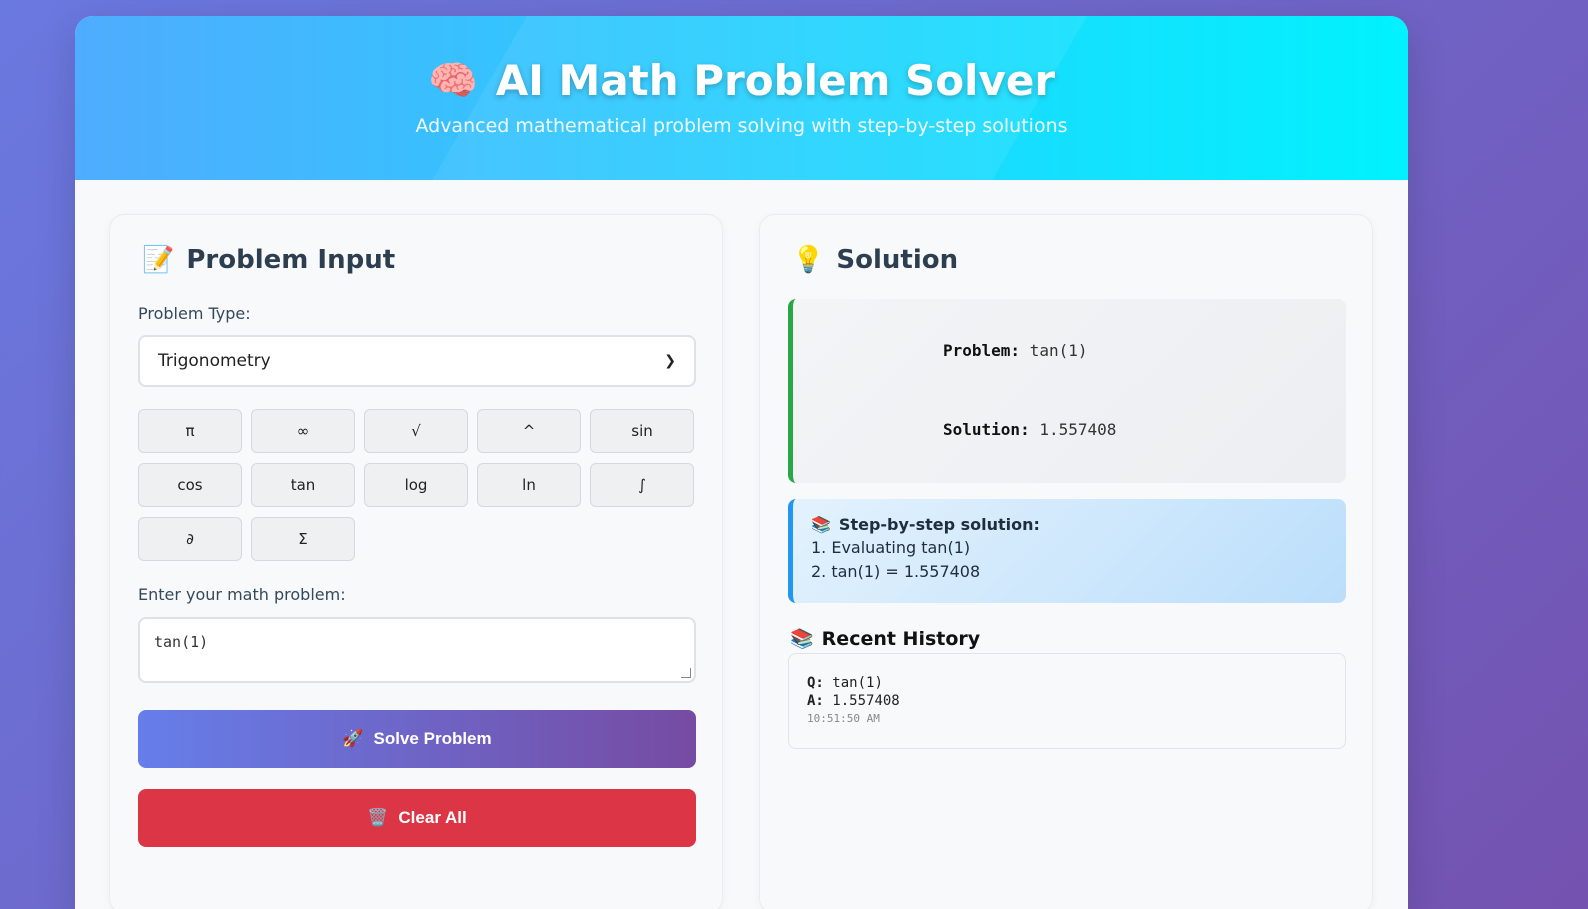  I want to click on symbol-button-sqrt: √, so click(416, 431).